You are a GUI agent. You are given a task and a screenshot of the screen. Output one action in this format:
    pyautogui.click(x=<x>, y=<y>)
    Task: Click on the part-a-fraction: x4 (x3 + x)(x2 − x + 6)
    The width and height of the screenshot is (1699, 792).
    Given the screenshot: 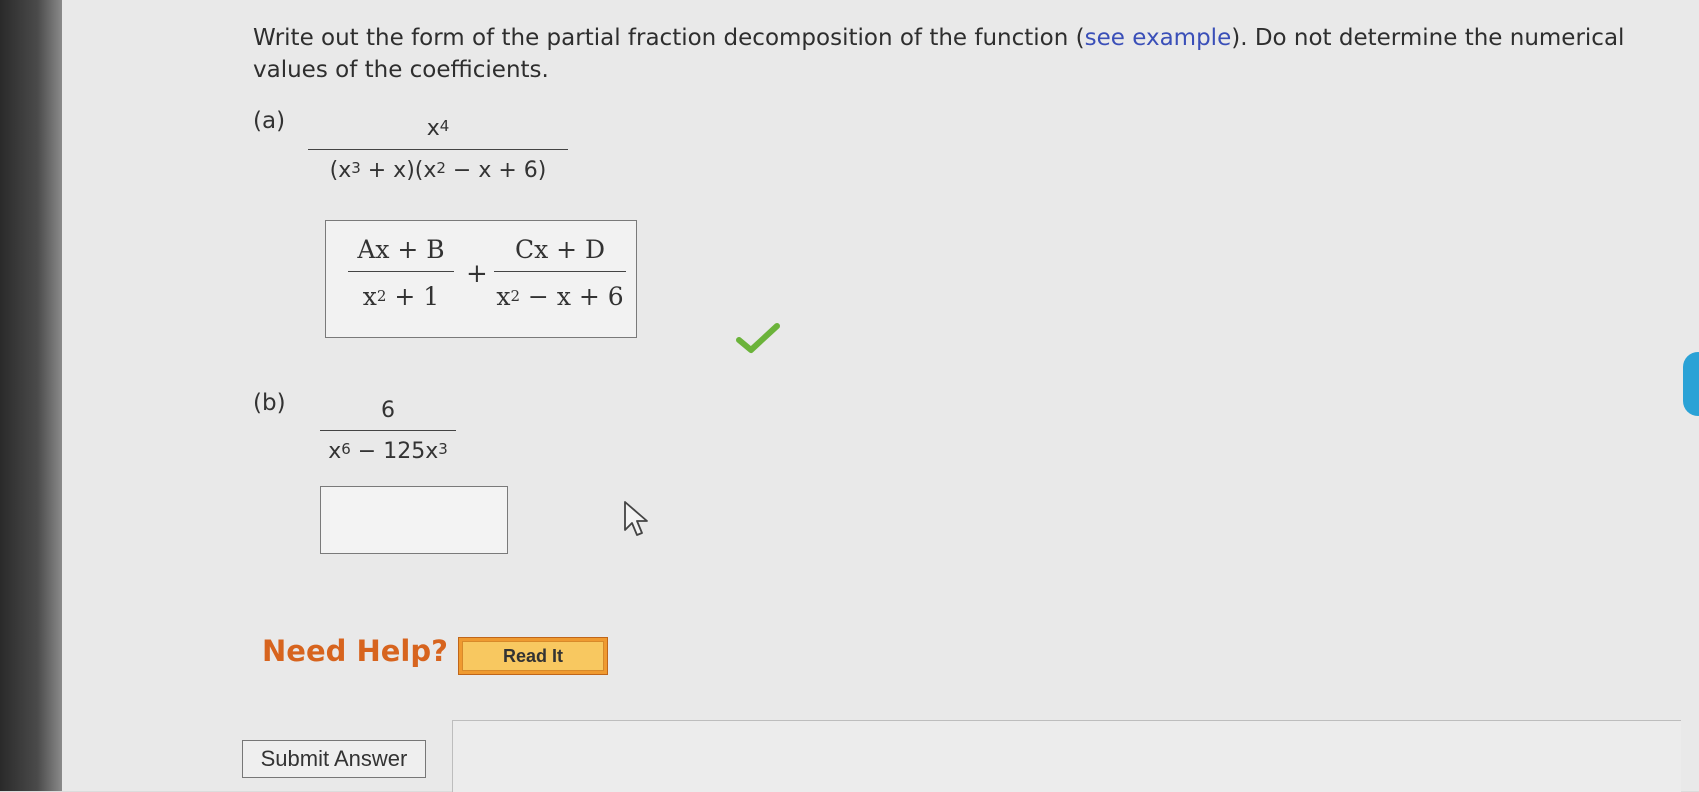 What is the action you would take?
    pyautogui.click(x=438, y=150)
    